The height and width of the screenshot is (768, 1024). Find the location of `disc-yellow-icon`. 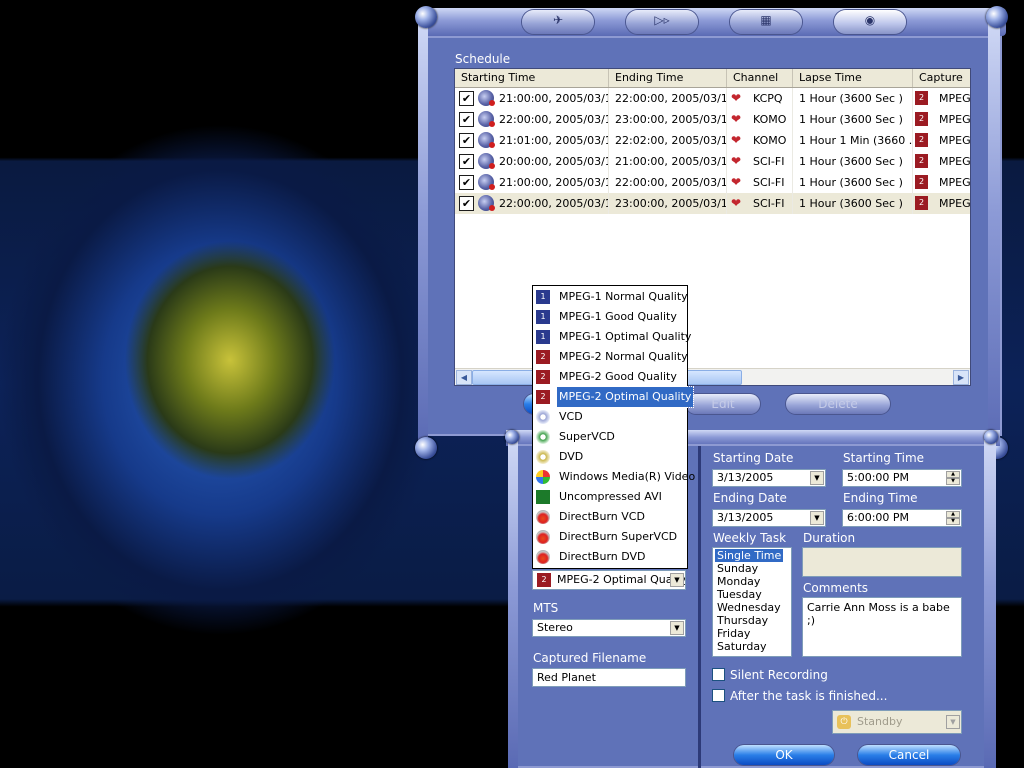

disc-yellow-icon is located at coordinates (543, 457).